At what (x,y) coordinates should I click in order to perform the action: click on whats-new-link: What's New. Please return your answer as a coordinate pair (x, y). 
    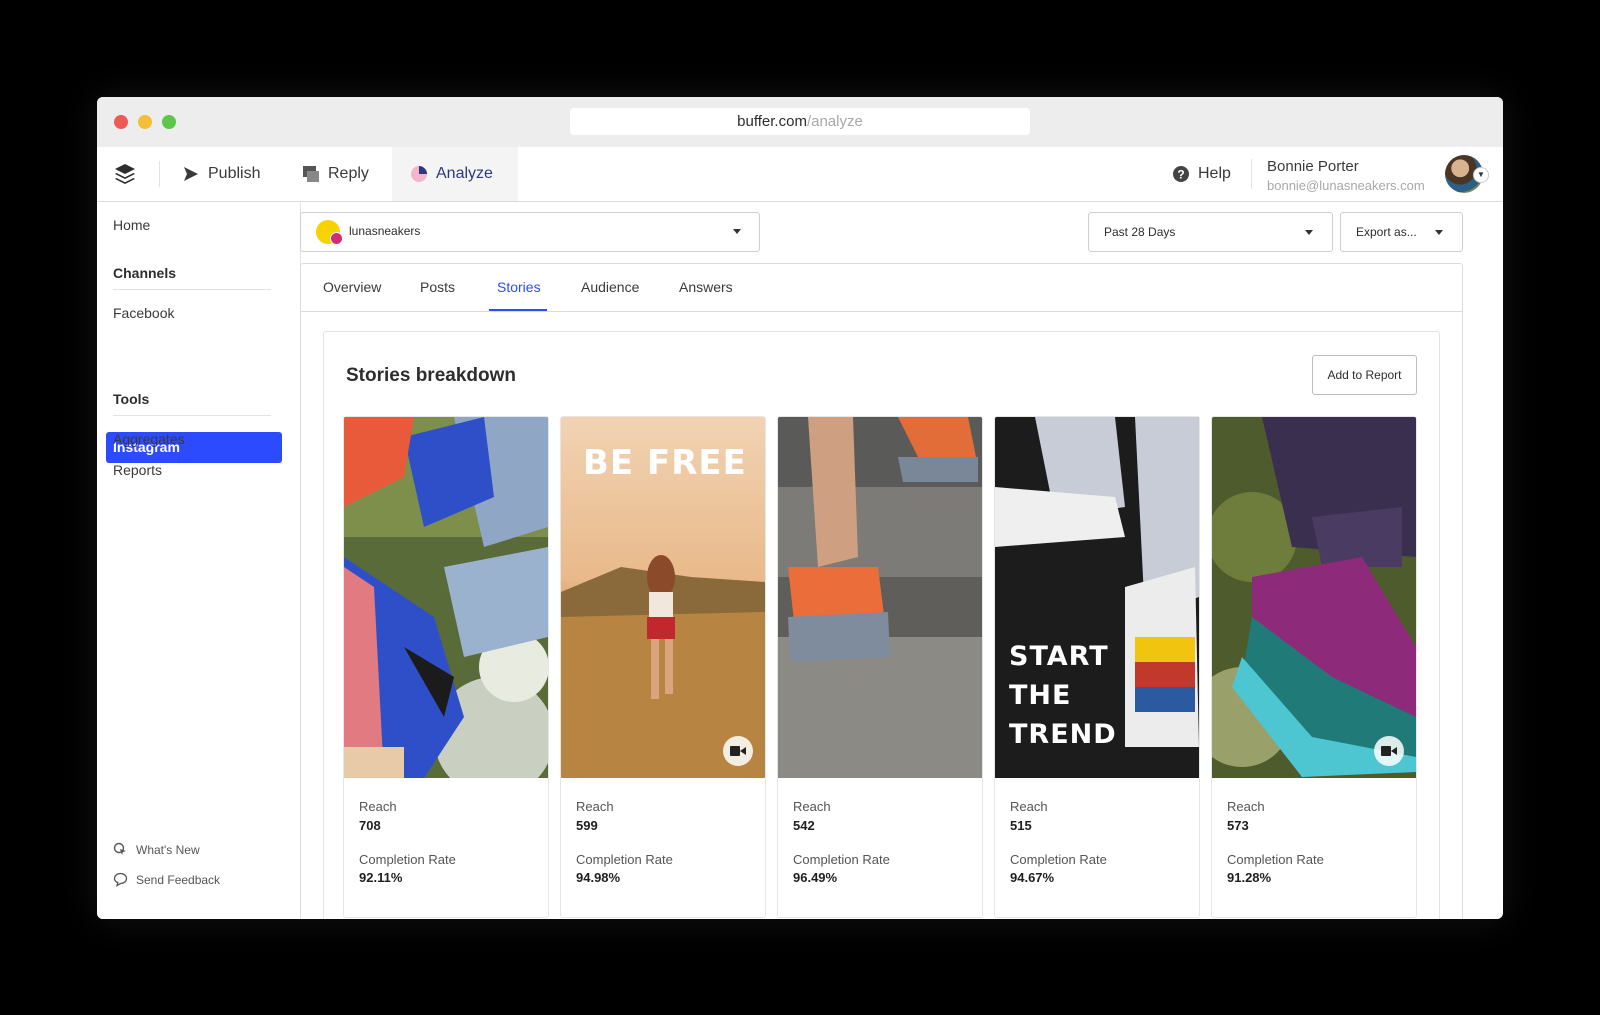
    Looking at the image, I should click on (156, 849).